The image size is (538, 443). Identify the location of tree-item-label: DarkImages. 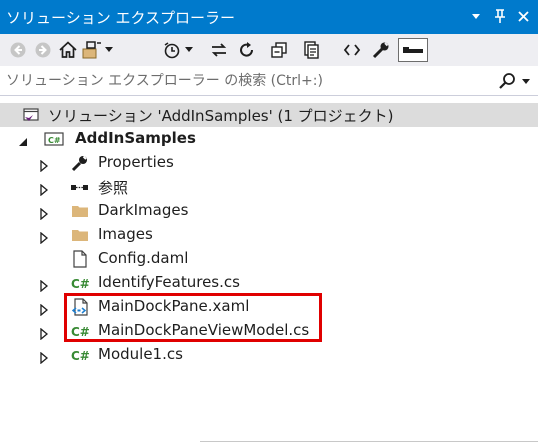
(143, 210).